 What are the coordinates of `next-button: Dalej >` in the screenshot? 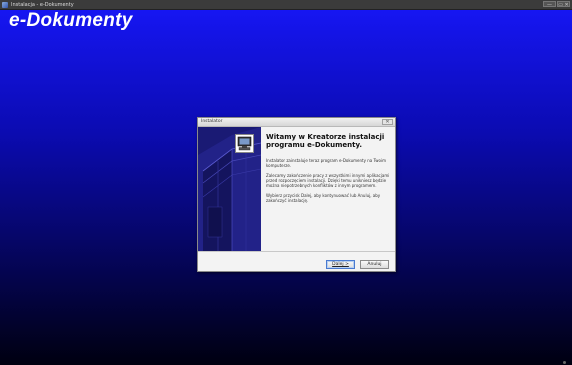 It's located at (340, 264).